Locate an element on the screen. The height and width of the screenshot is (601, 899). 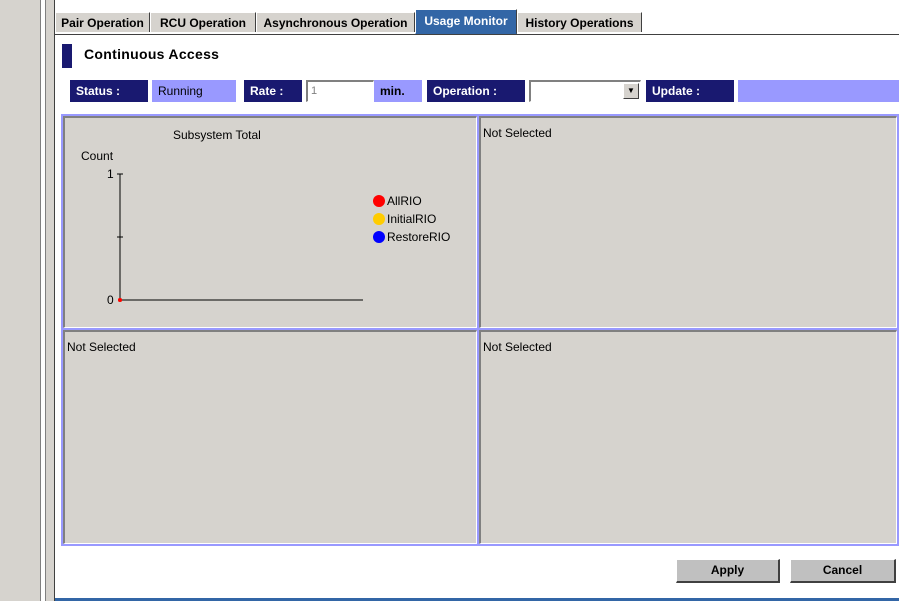
legend-label: RestoreRIO is located at coordinates (419, 237).